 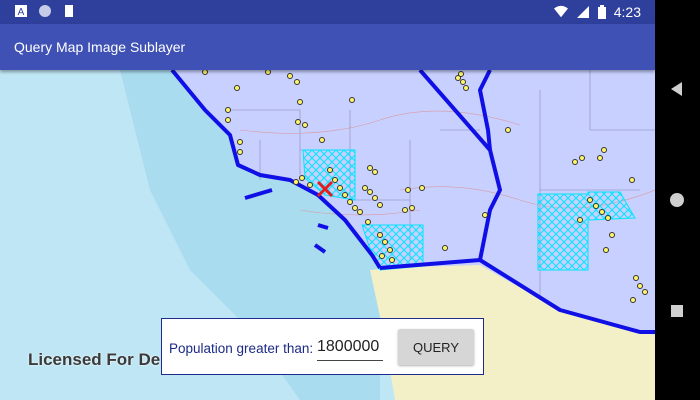 I want to click on signal-icon, so click(x=582, y=12).